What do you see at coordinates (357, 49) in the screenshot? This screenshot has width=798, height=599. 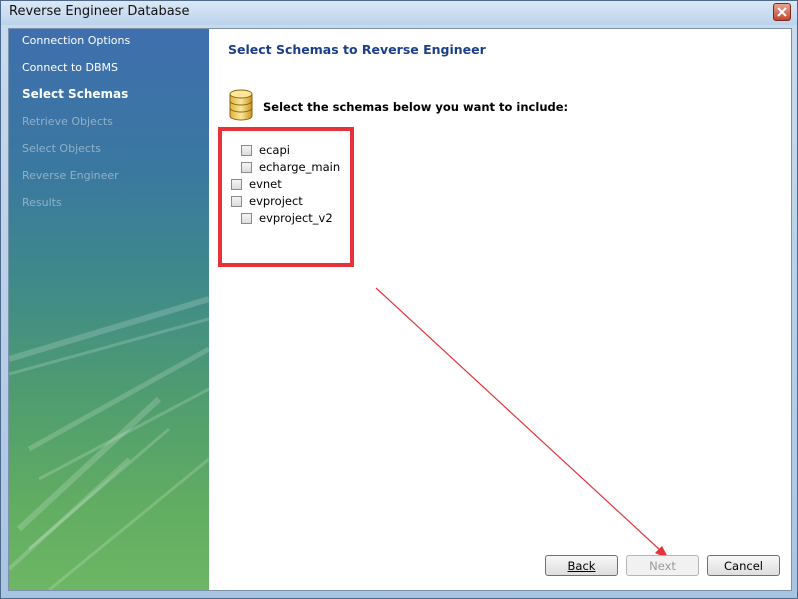 I see `page-title: Select Schemas to Reverse Engineer` at bounding box center [357, 49].